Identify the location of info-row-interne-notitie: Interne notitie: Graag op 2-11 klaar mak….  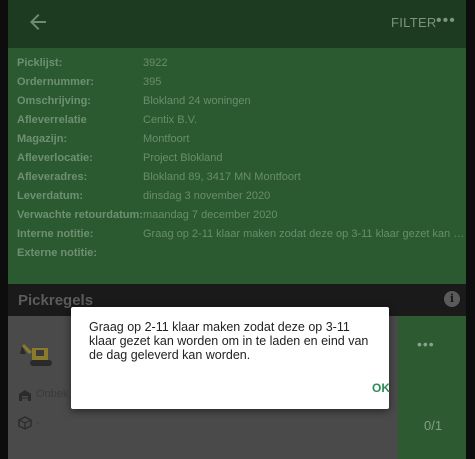
(242, 237).